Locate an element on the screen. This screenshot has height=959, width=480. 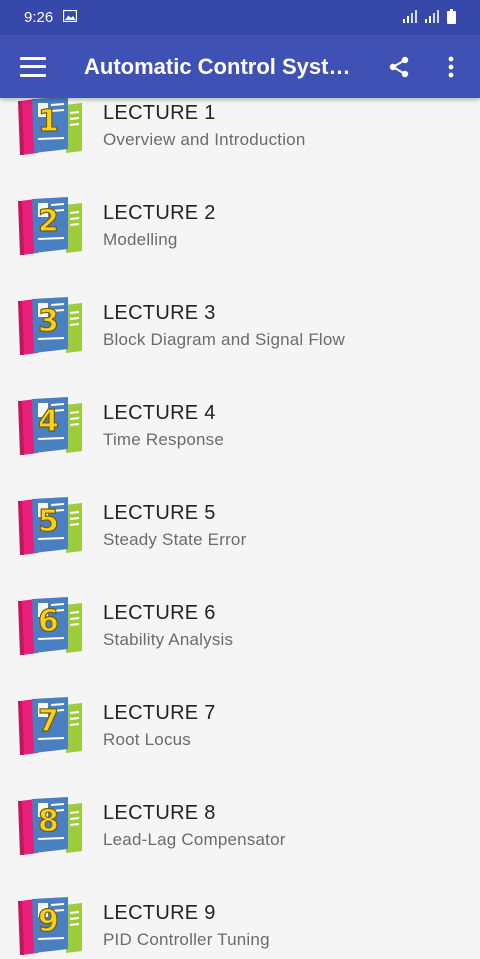
lecture-subtitle: Lead-Lag Compensator is located at coordinates (194, 839).